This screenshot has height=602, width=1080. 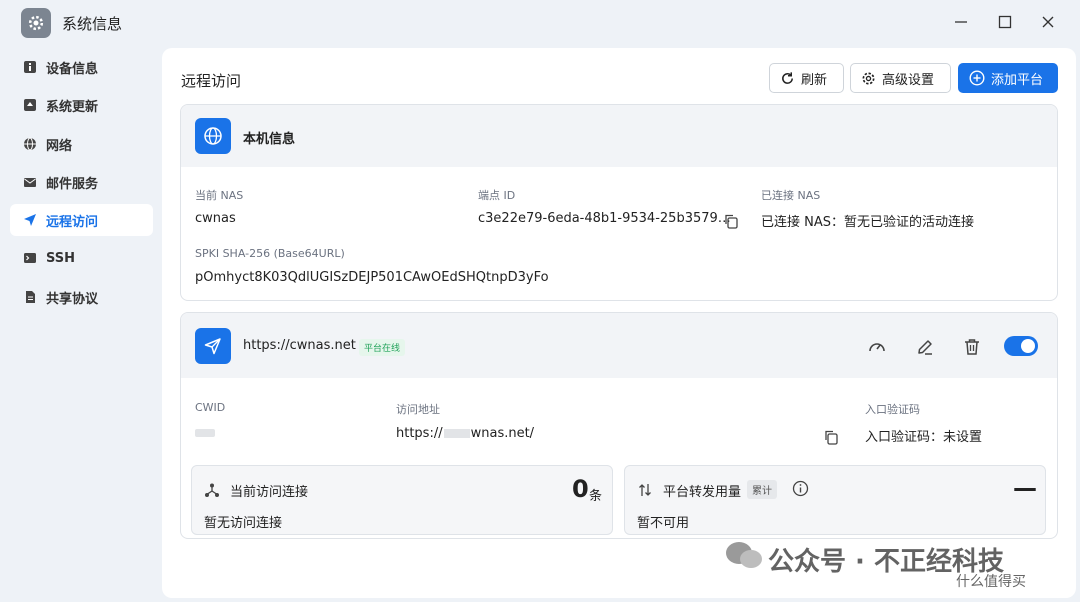 I want to click on window-title: 系统信息, so click(x=92, y=24).